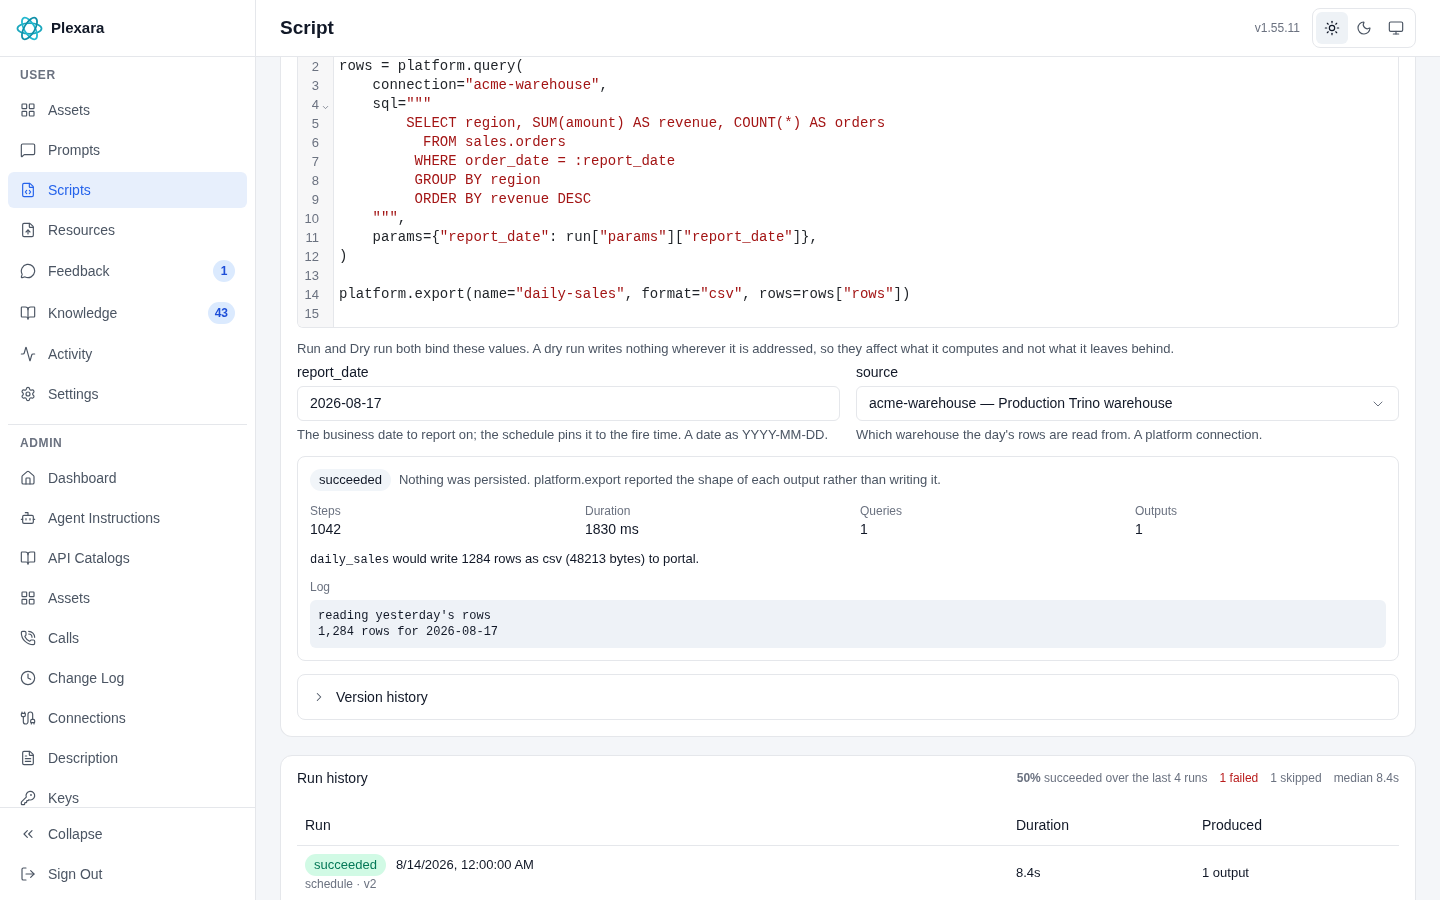  What do you see at coordinates (127, 313) in the screenshot?
I see `sidebar-item: Knowledge 43` at bounding box center [127, 313].